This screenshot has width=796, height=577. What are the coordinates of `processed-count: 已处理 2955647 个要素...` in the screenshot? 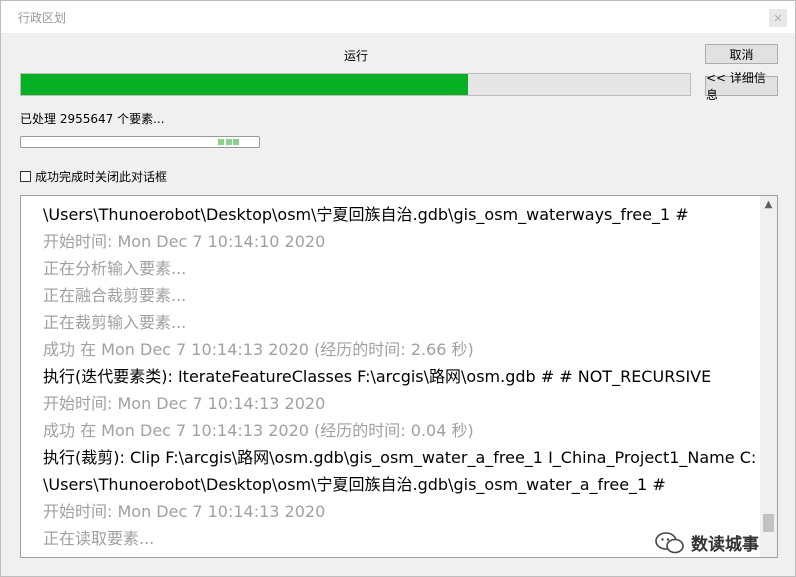 It's located at (92, 119).